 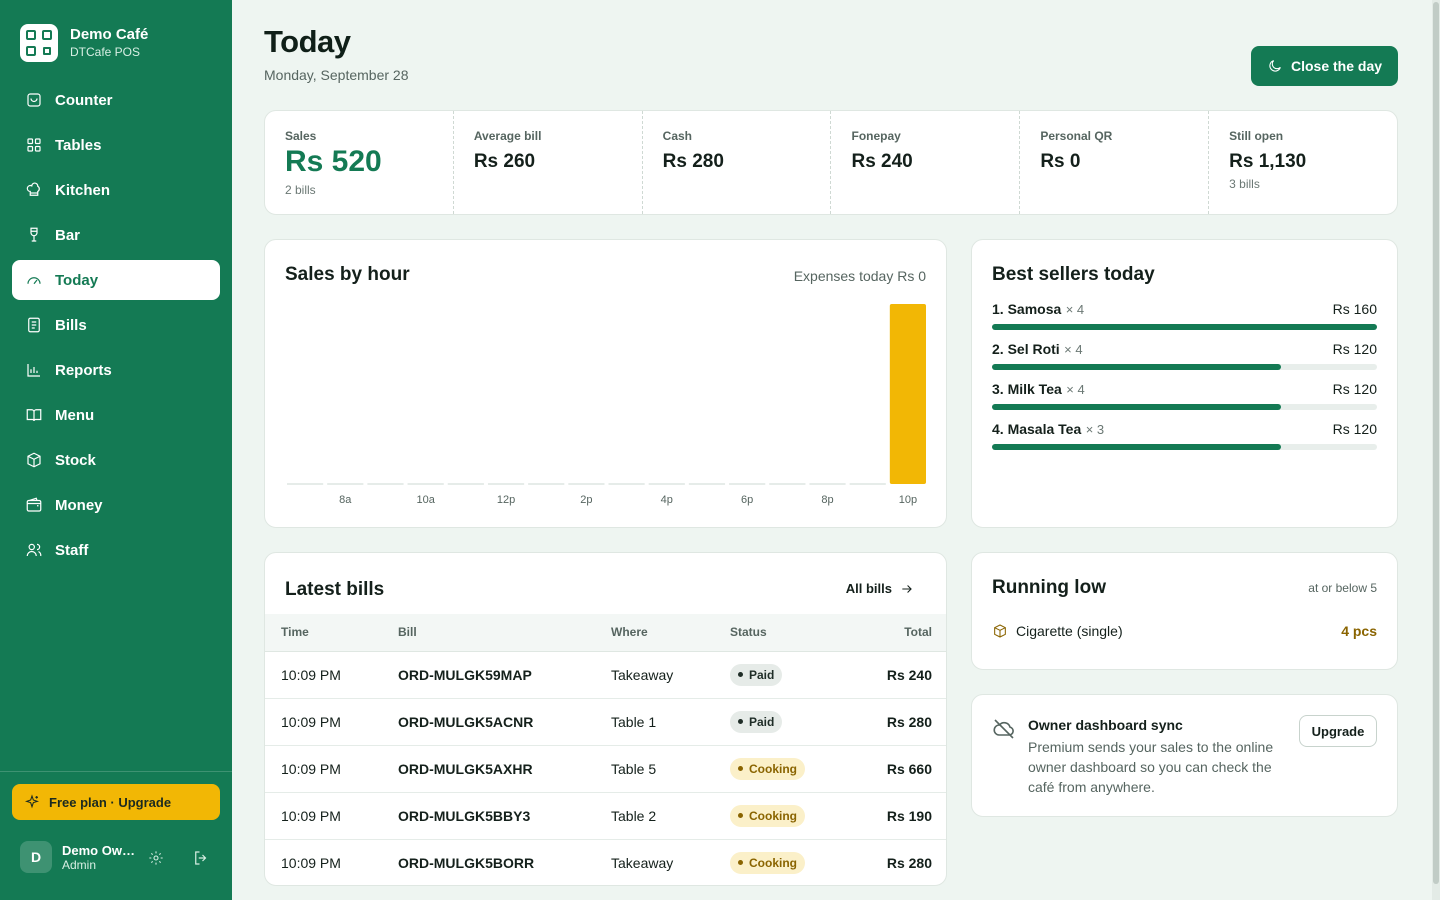 I want to click on user-name: Demo Owner, so click(x=101, y=850).